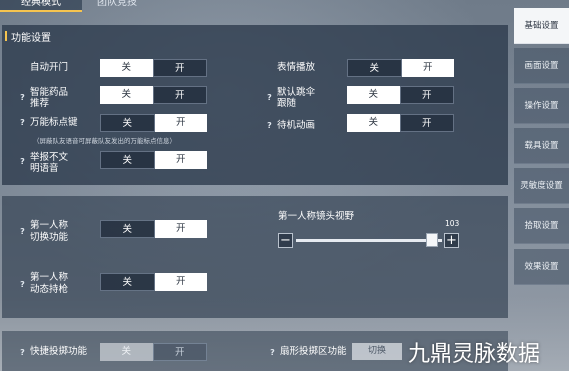  I want to click on tab-classic-mode: 经典模式, so click(41, 6).